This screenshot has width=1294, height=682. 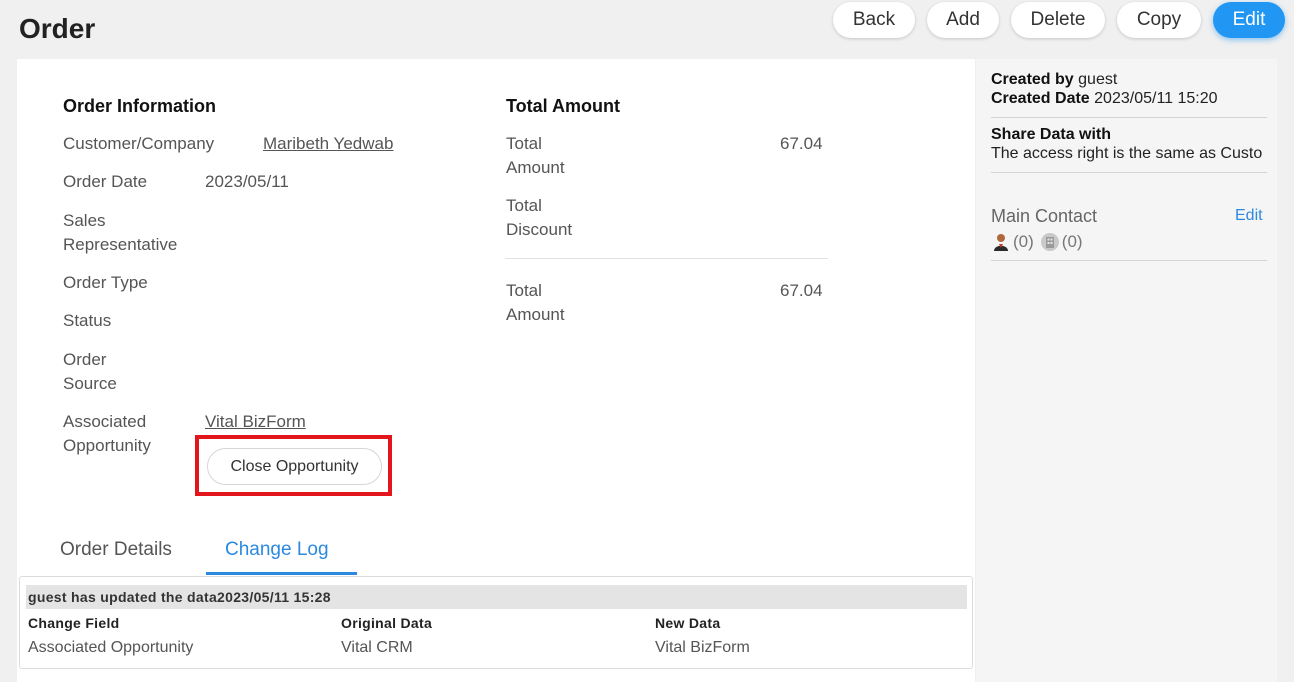 I want to click on total-discount-label-line1: Total, so click(x=524, y=205).